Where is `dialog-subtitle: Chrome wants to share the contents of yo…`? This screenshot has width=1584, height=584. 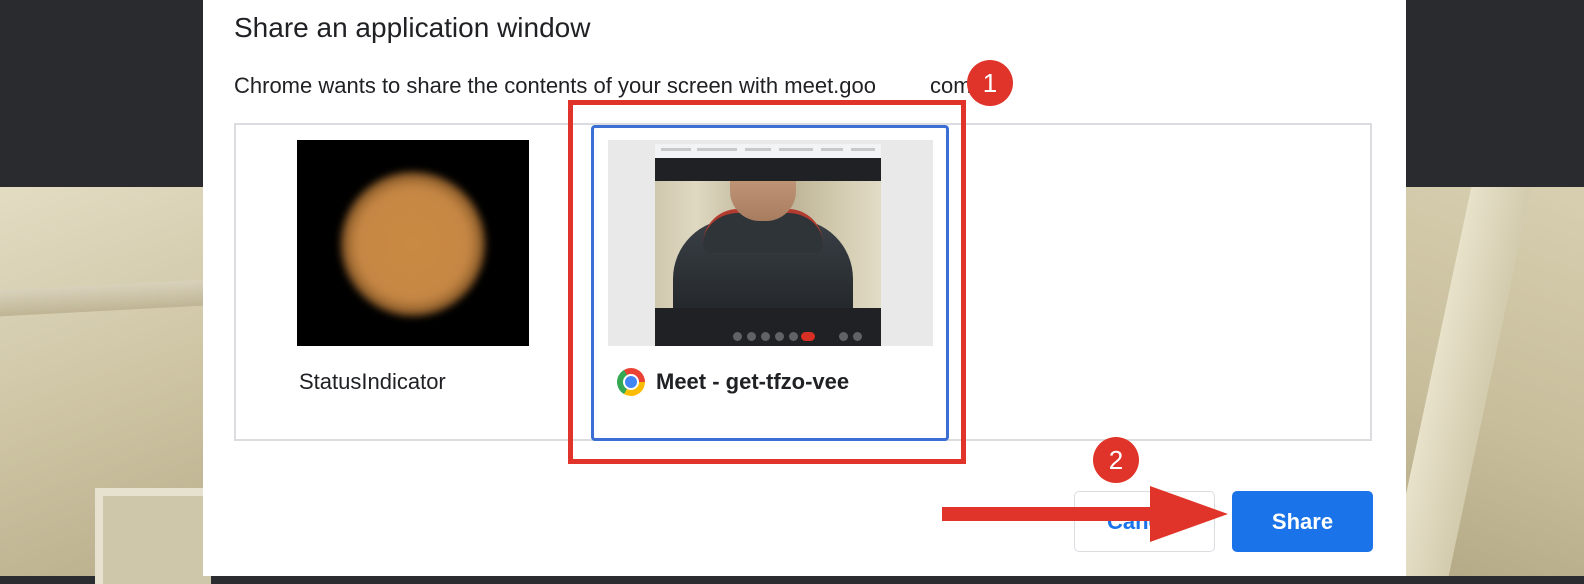 dialog-subtitle: Chrome wants to share the contents of yo… is located at coordinates (606, 86).